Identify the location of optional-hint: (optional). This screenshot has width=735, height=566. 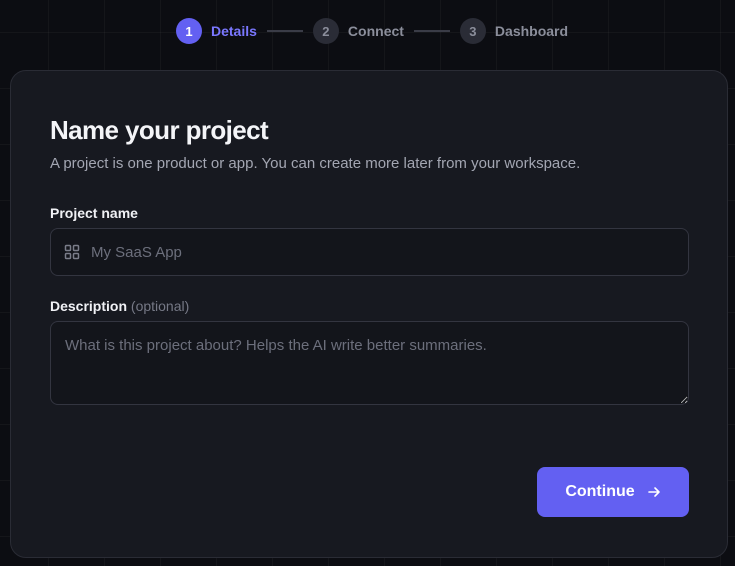
(160, 306).